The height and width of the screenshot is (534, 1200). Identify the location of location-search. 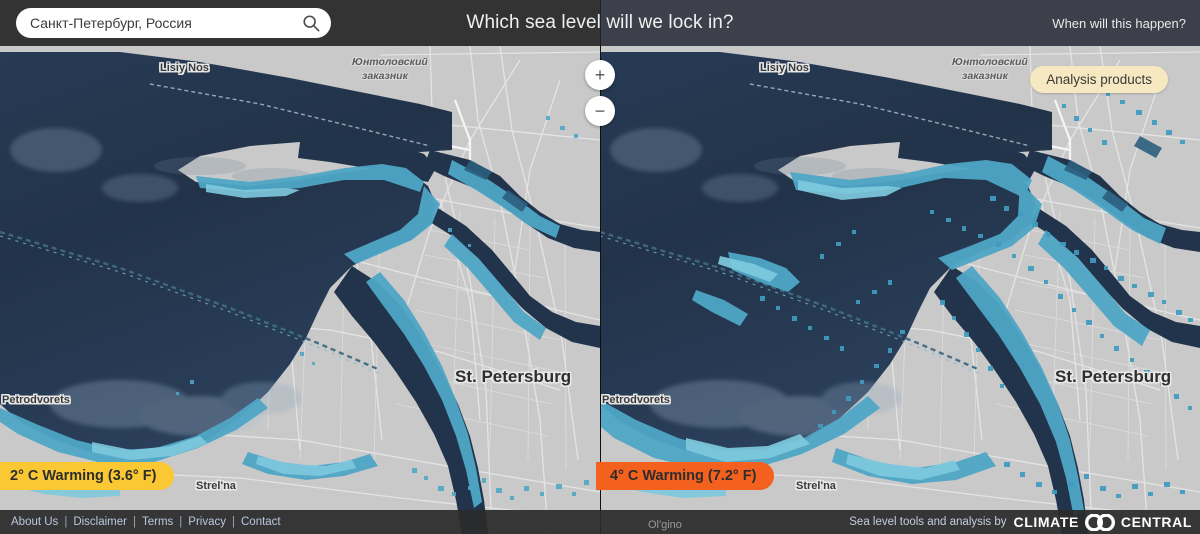
(173, 23).